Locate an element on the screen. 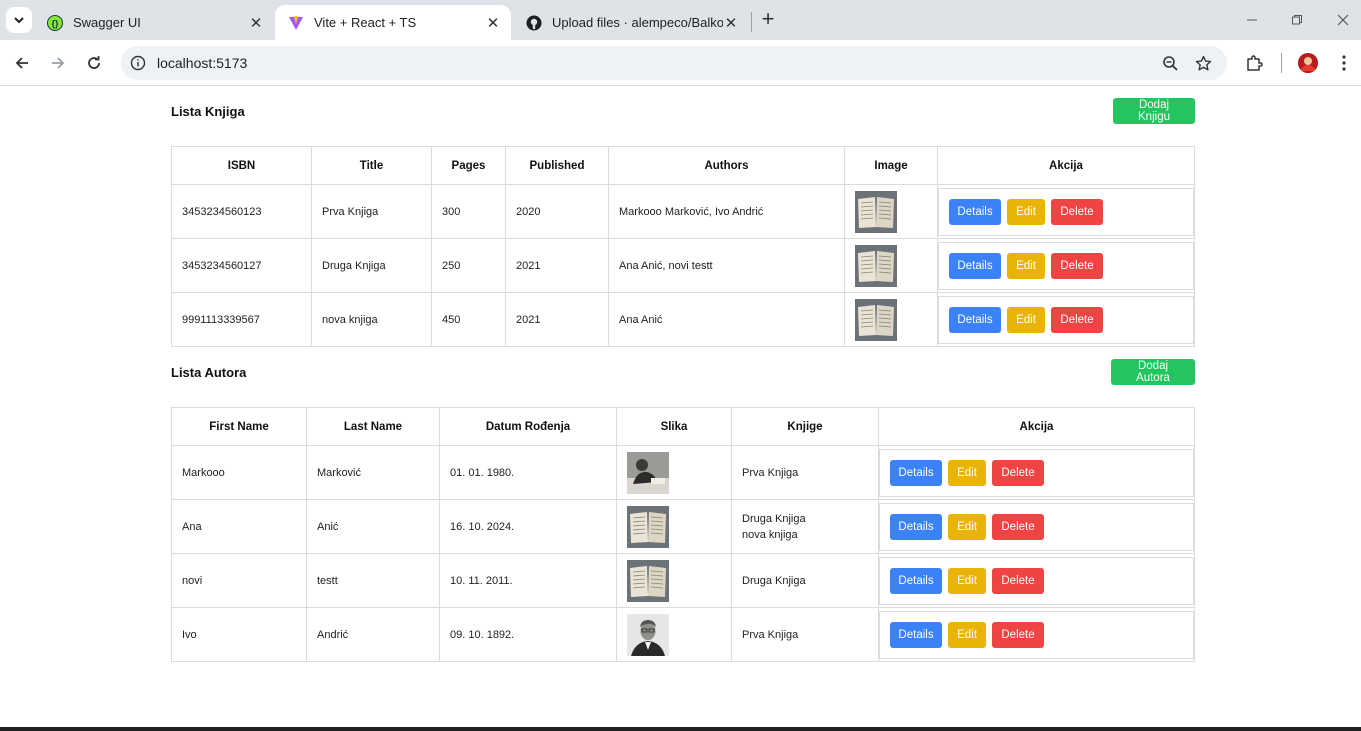 Image resolution: width=1361 pixels, height=731 pixels. authors-cell: Markooo Marković, Ivo Andrić is located at coordinates (726, 211).